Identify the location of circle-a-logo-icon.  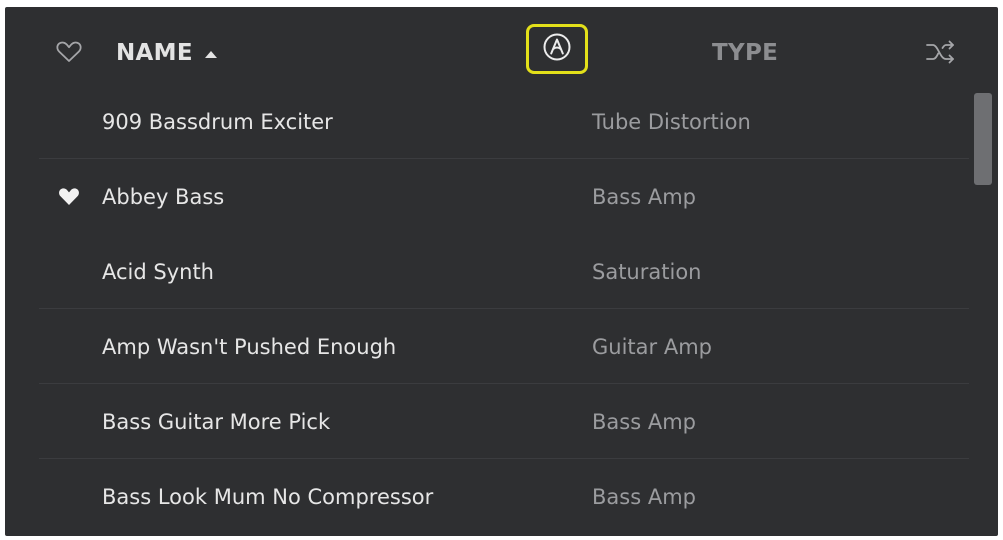
(557, 49).